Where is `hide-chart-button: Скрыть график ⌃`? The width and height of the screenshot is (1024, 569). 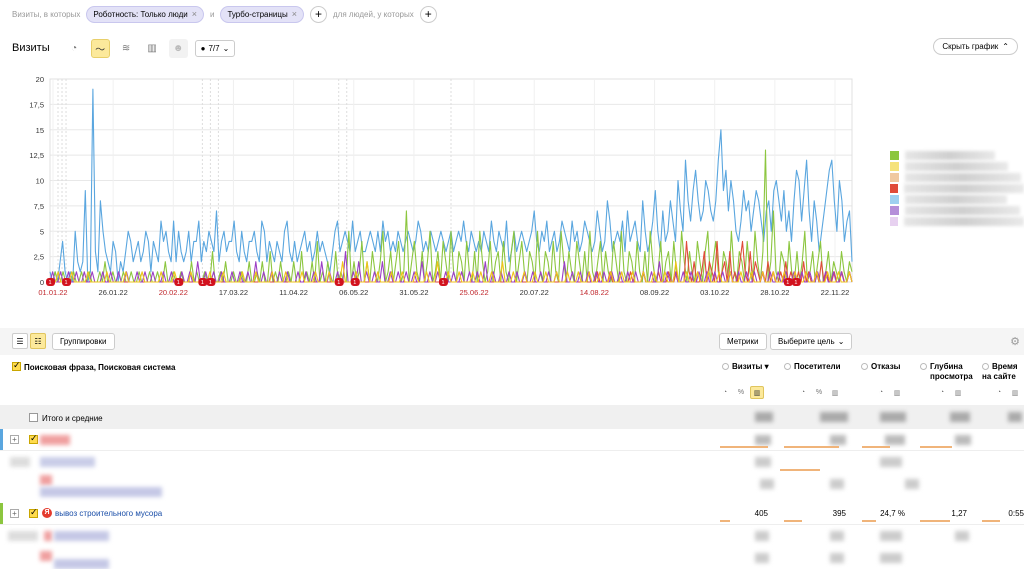
hide-chart-button: Скрыть график ⌃ is located at coordinates (975, 46).